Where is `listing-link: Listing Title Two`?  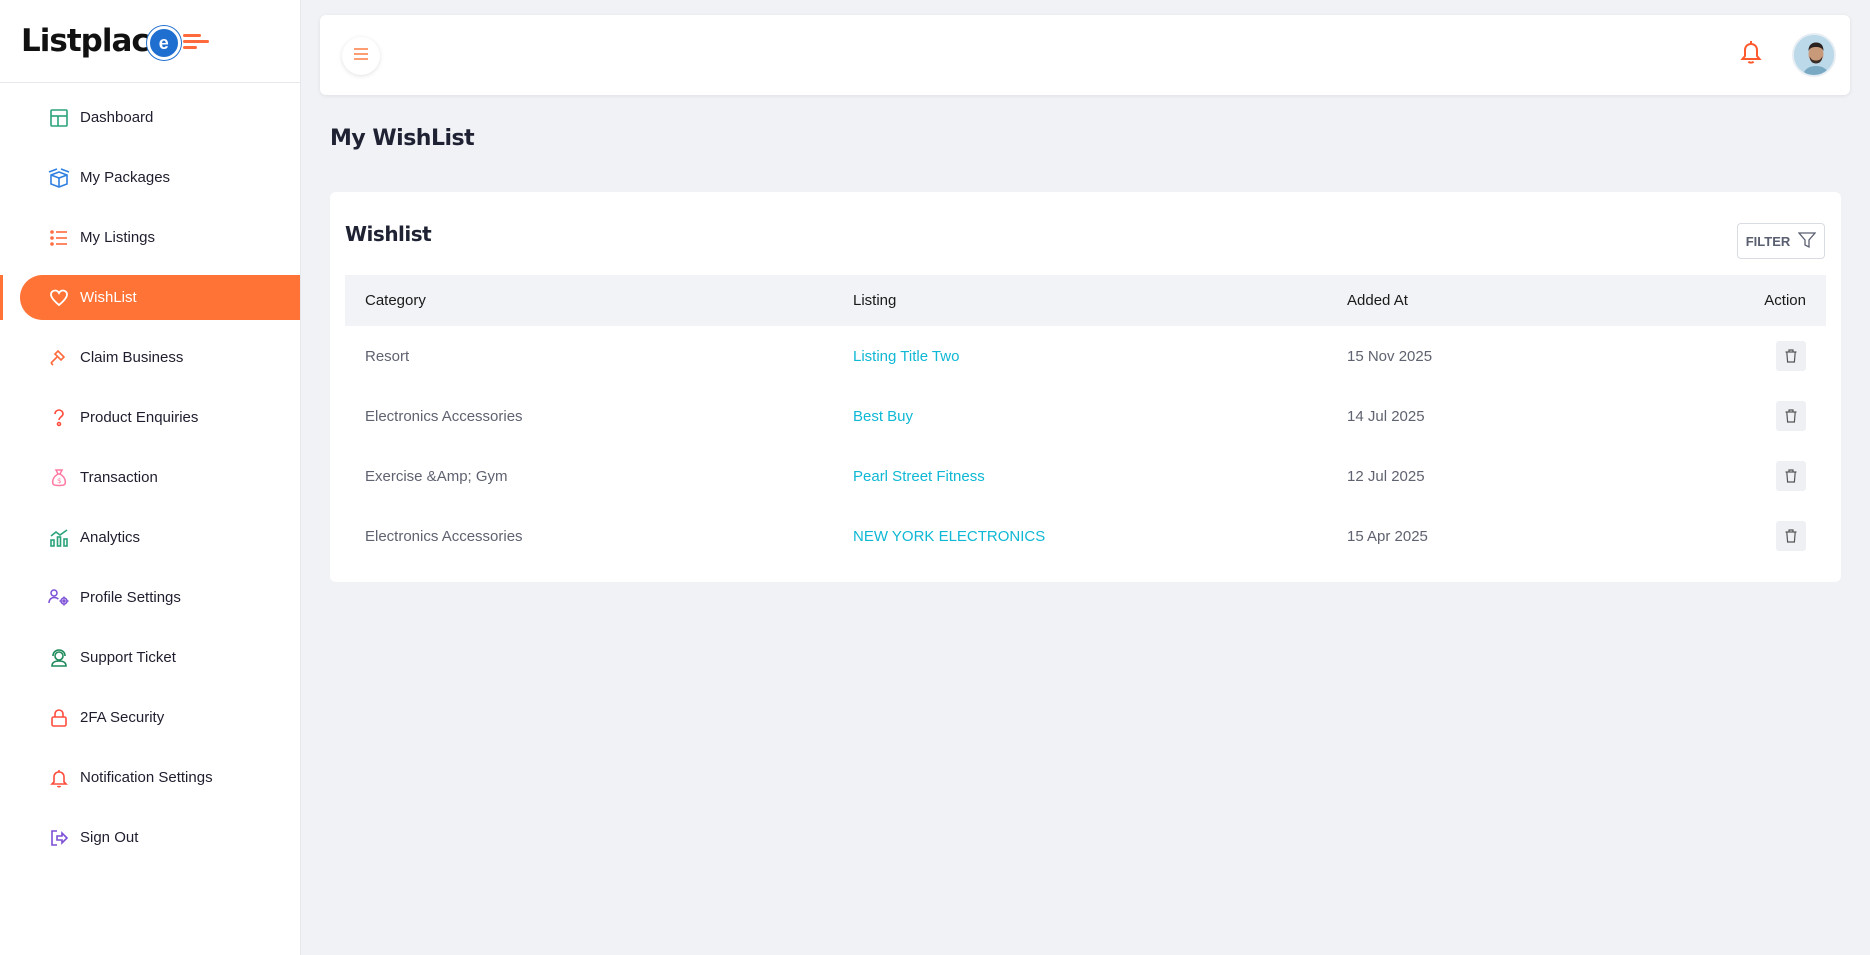
listing-link: Listing Title Two is located at coordinates (1080, 356).